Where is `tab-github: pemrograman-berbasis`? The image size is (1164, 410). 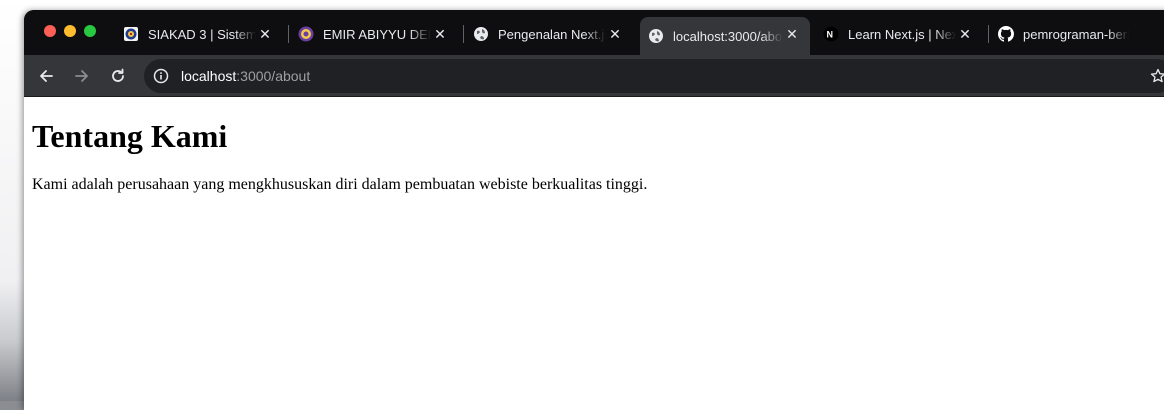 tab-github: pemrograman-berbasis is located at coordinates (1077, 34).